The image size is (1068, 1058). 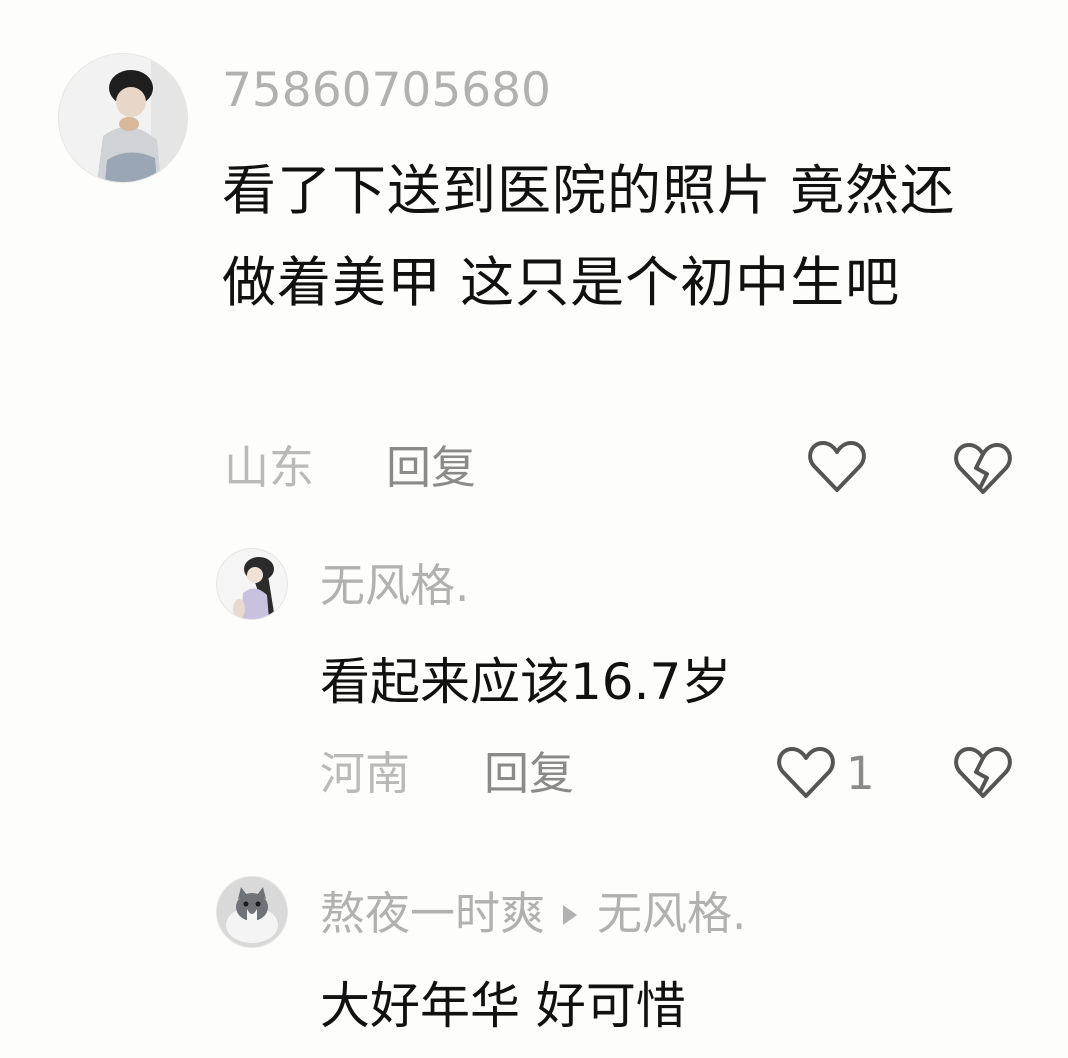 I want to click on cat-avatar-image, so click(x=252, y=912).